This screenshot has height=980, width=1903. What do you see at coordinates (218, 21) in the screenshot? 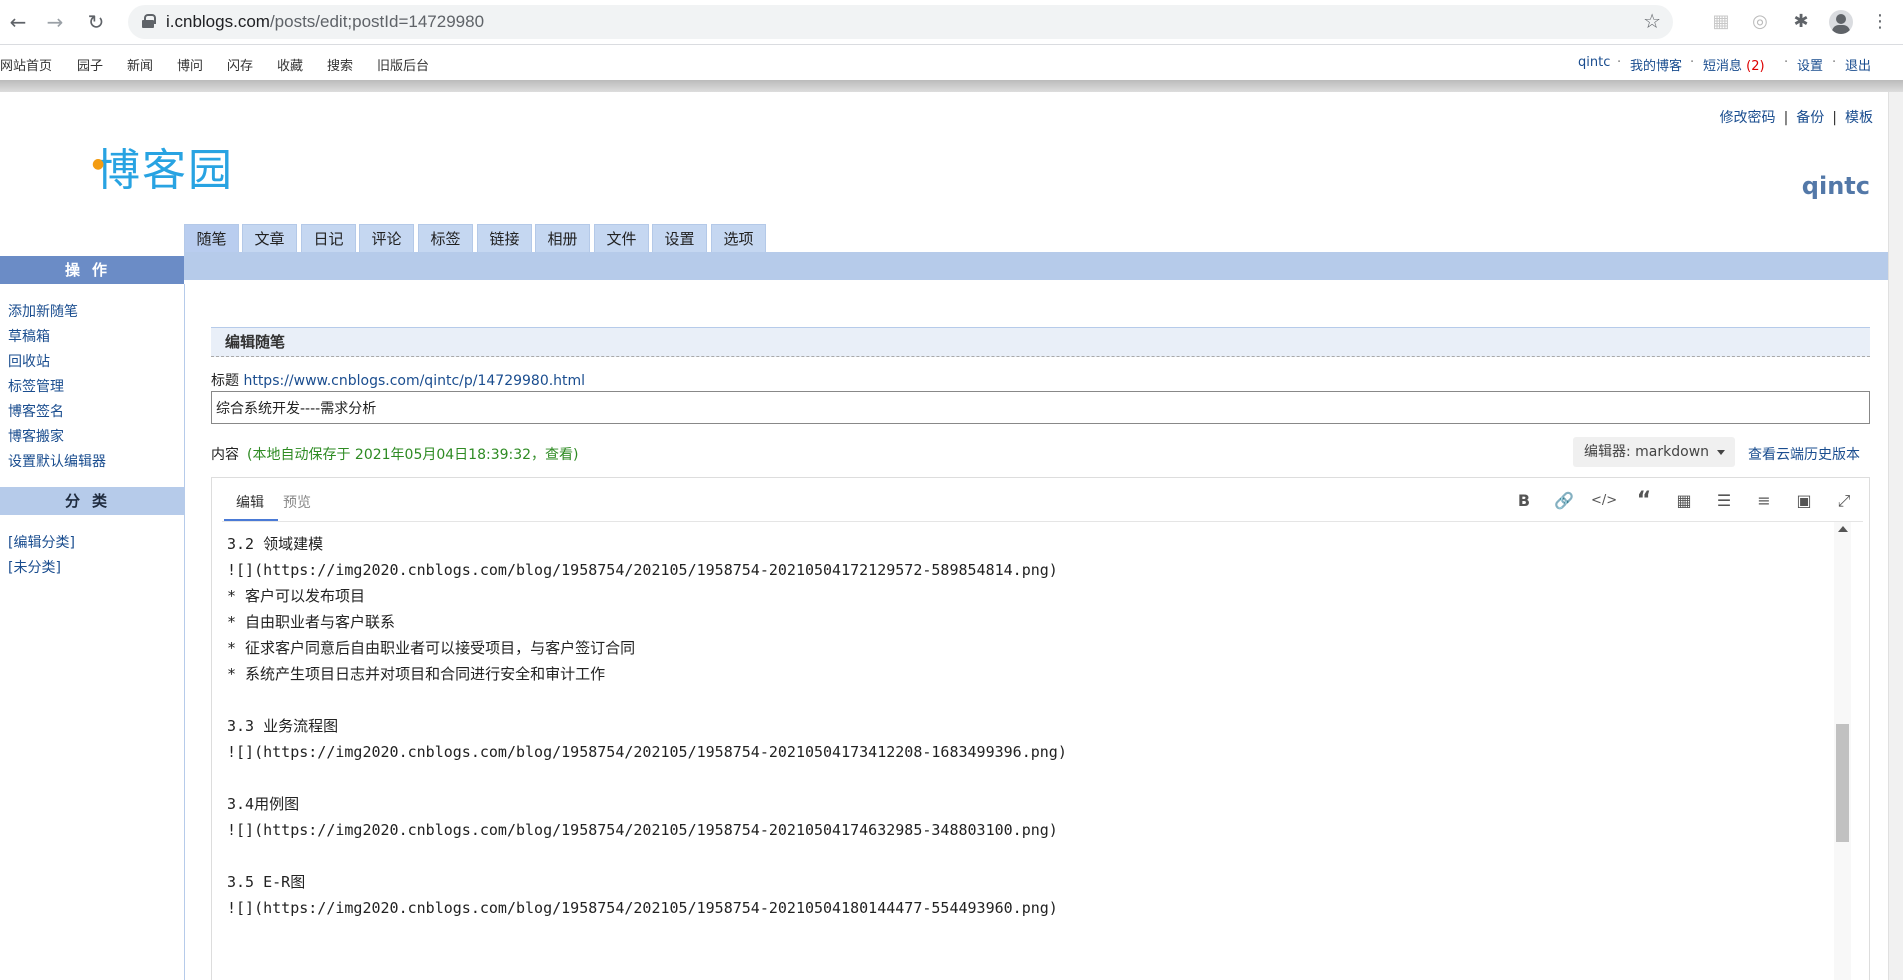
I see `url-host: i.cnblogs.com` at bounding box center [218, 21].